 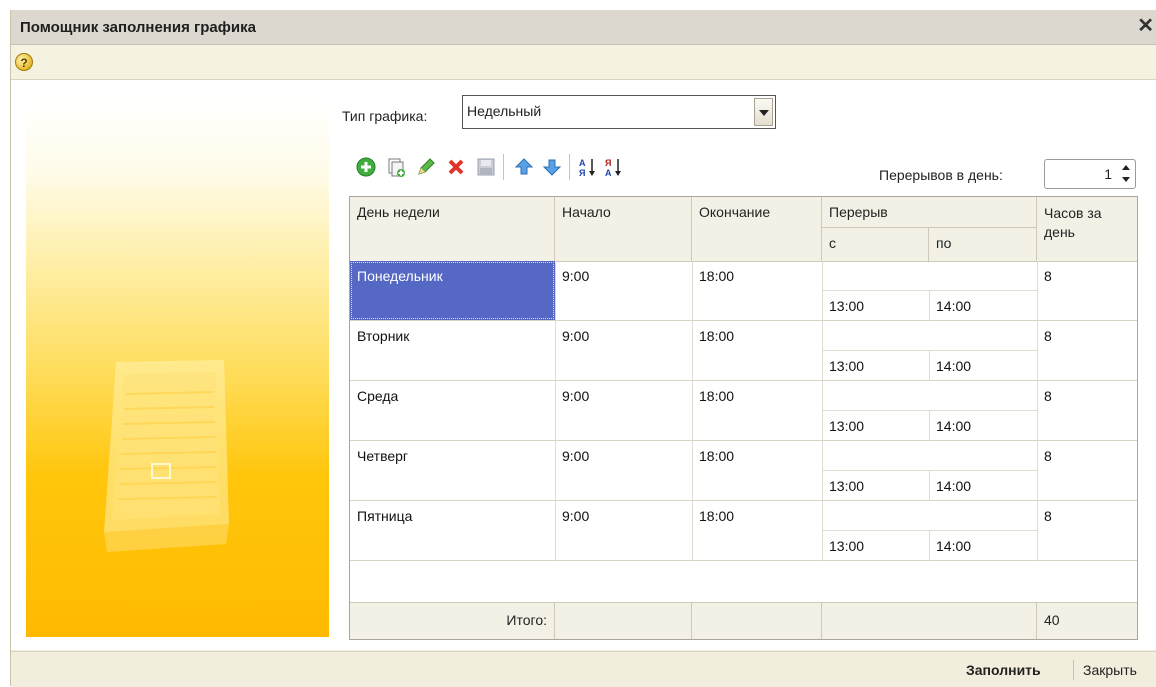 What do you see at coordinates (452, 290) in the screenshot?
I see `cell-day: Понедельник` at bounding box center [452, 290].